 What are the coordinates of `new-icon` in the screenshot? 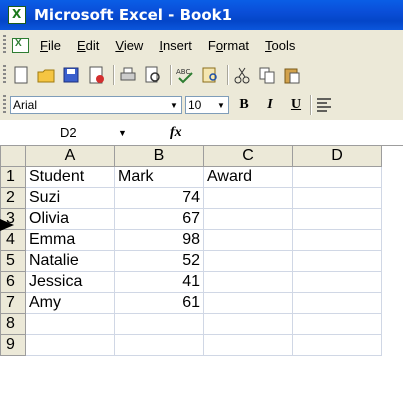 It's located at (21, 75).